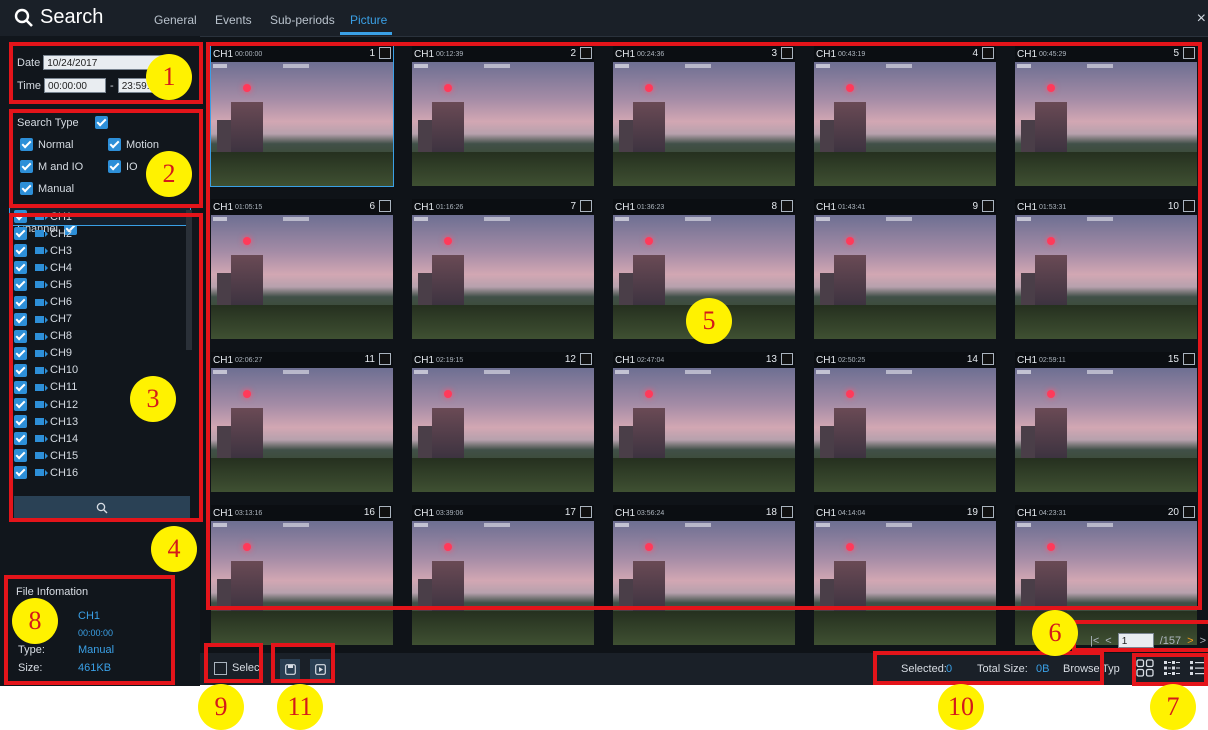 This screenshot has width=1208, height=730. I want to click on annotation-box-select-all, so click(233, 663).